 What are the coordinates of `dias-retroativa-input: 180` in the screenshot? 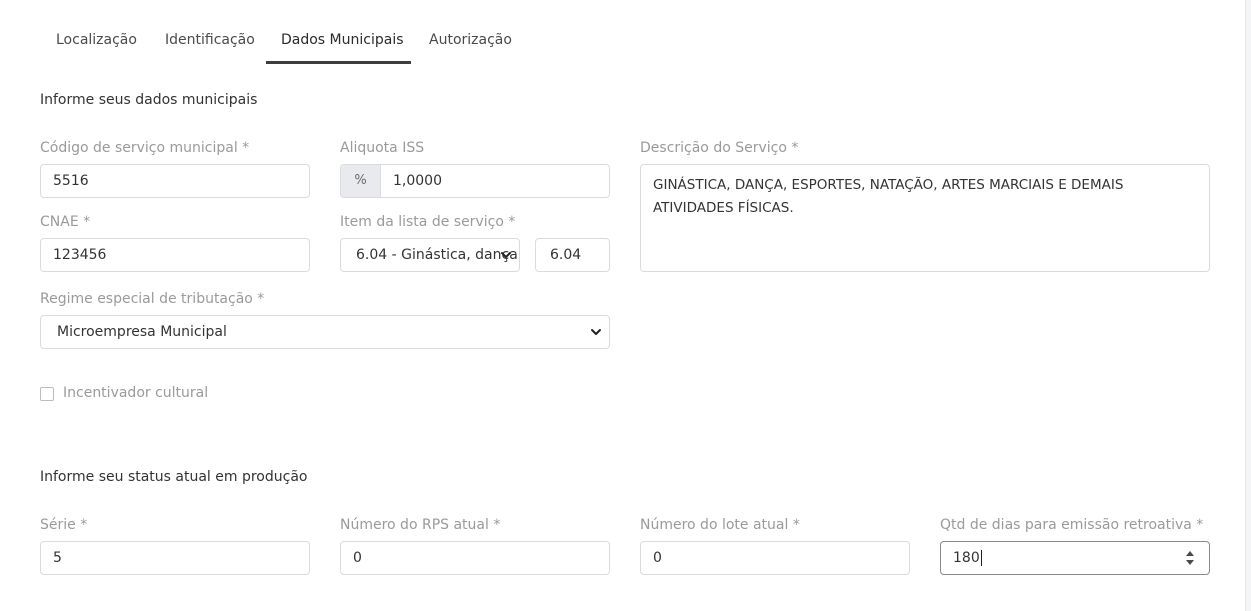 It's located at (1075, 558).